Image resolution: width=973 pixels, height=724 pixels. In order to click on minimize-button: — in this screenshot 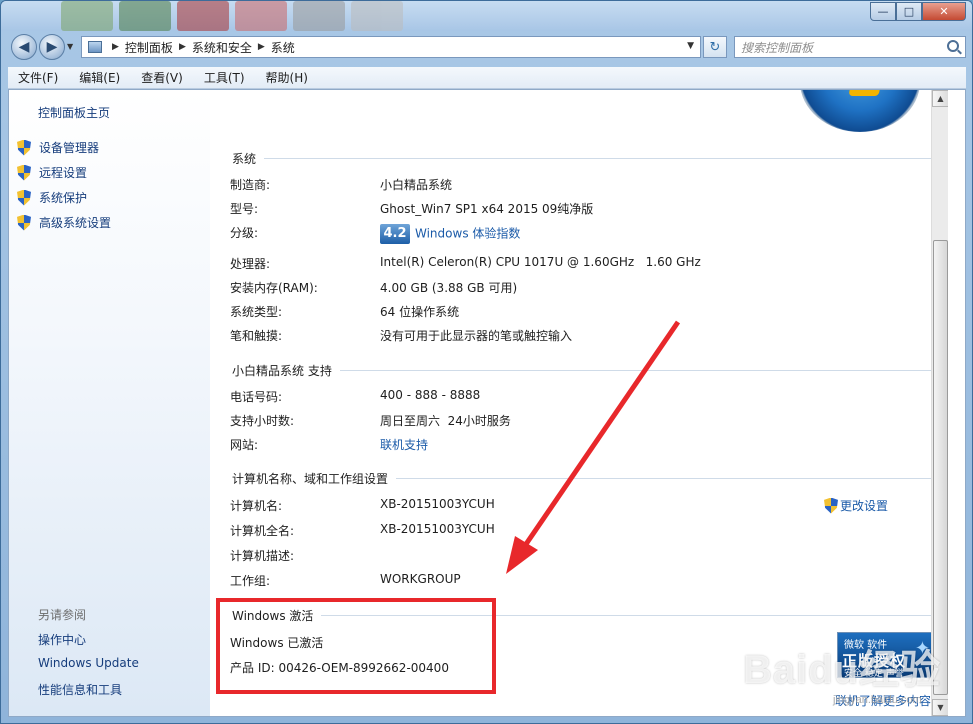, I will do `click(883, 11)`.